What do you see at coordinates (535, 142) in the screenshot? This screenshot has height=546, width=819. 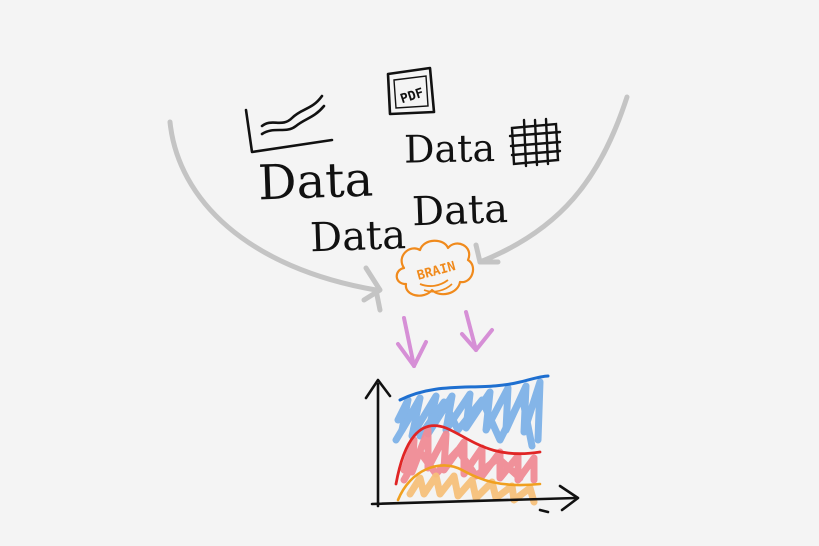 I see `table-grid-icon` at bounding box center [535, 142].